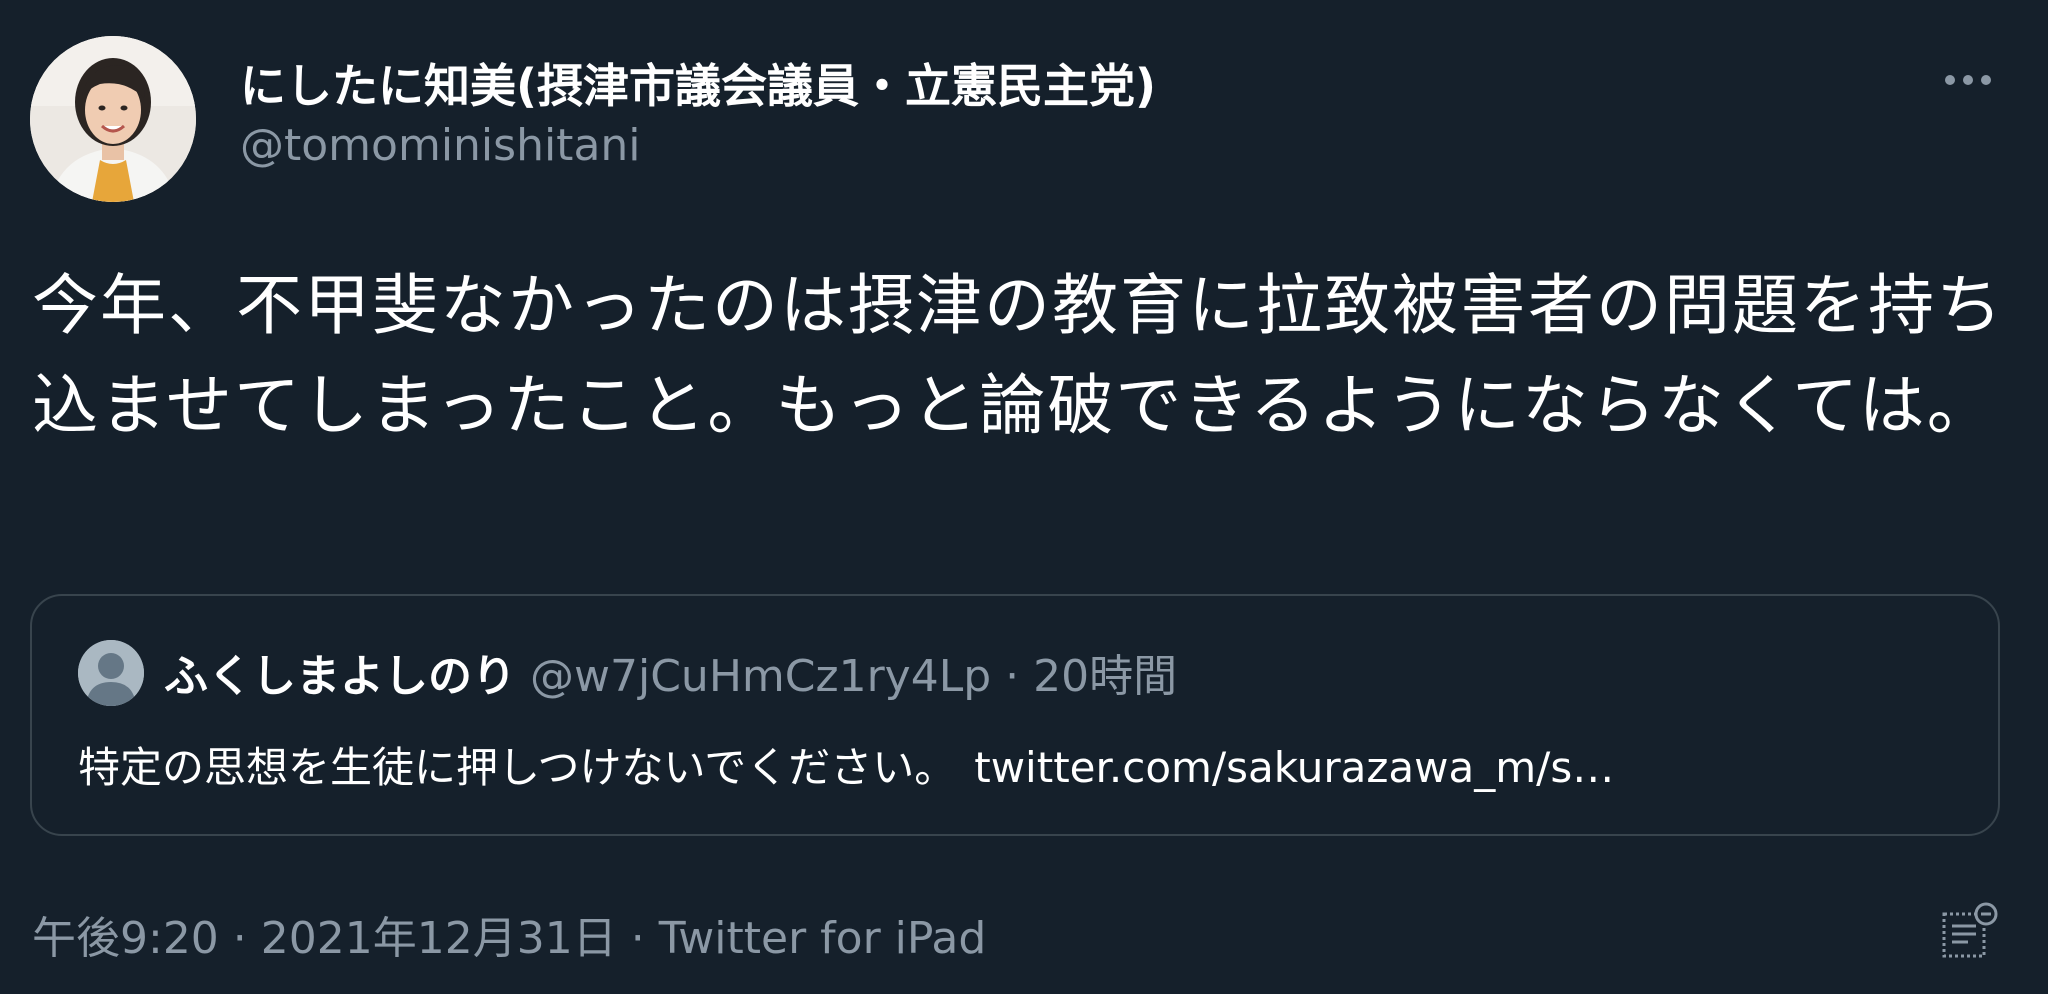  I want to click on quote-display-name: ふくしまよしのり, so click(340, 676).